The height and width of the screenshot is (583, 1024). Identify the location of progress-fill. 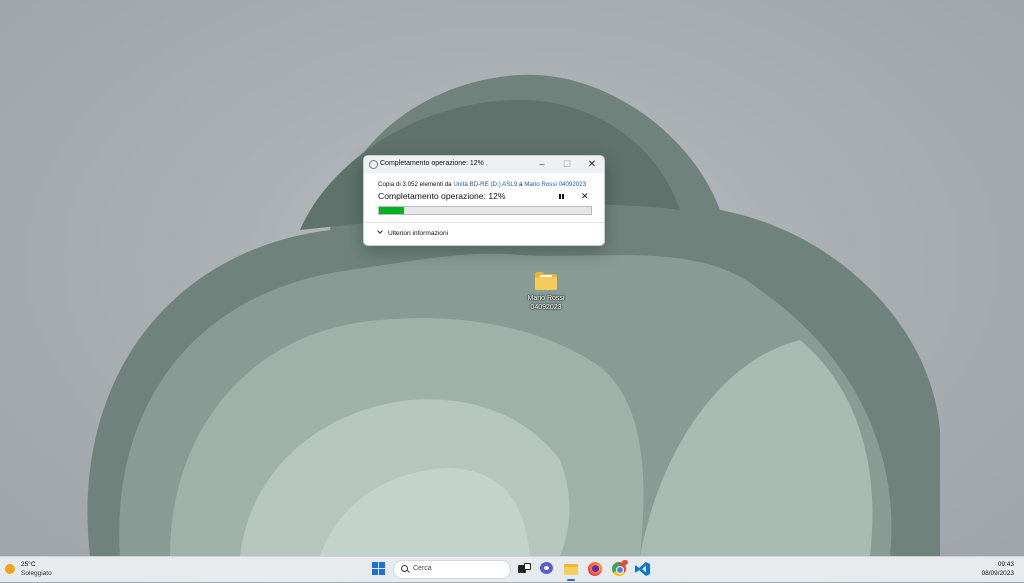
(392, 210).